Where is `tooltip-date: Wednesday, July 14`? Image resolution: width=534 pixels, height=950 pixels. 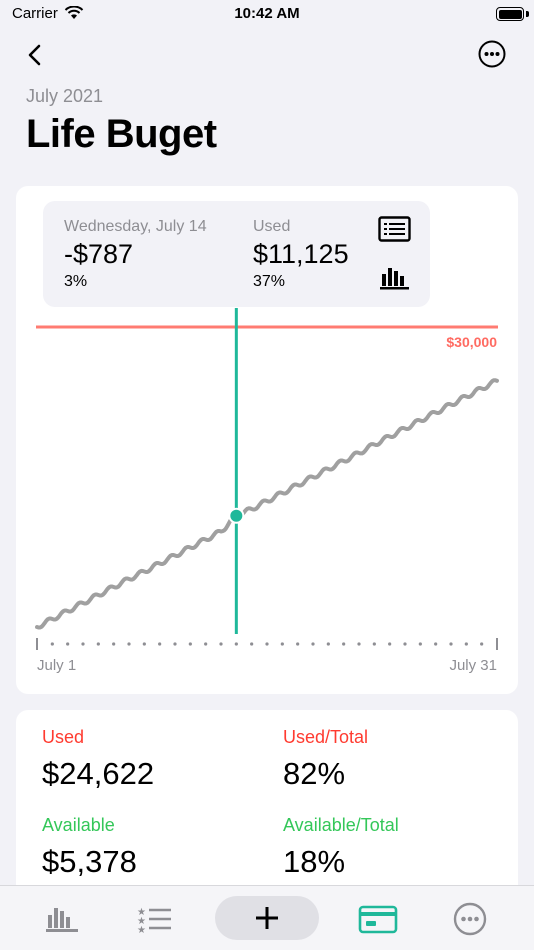
tooltip-date: Wednesday, July 14 is located at coordinates (135, 226).